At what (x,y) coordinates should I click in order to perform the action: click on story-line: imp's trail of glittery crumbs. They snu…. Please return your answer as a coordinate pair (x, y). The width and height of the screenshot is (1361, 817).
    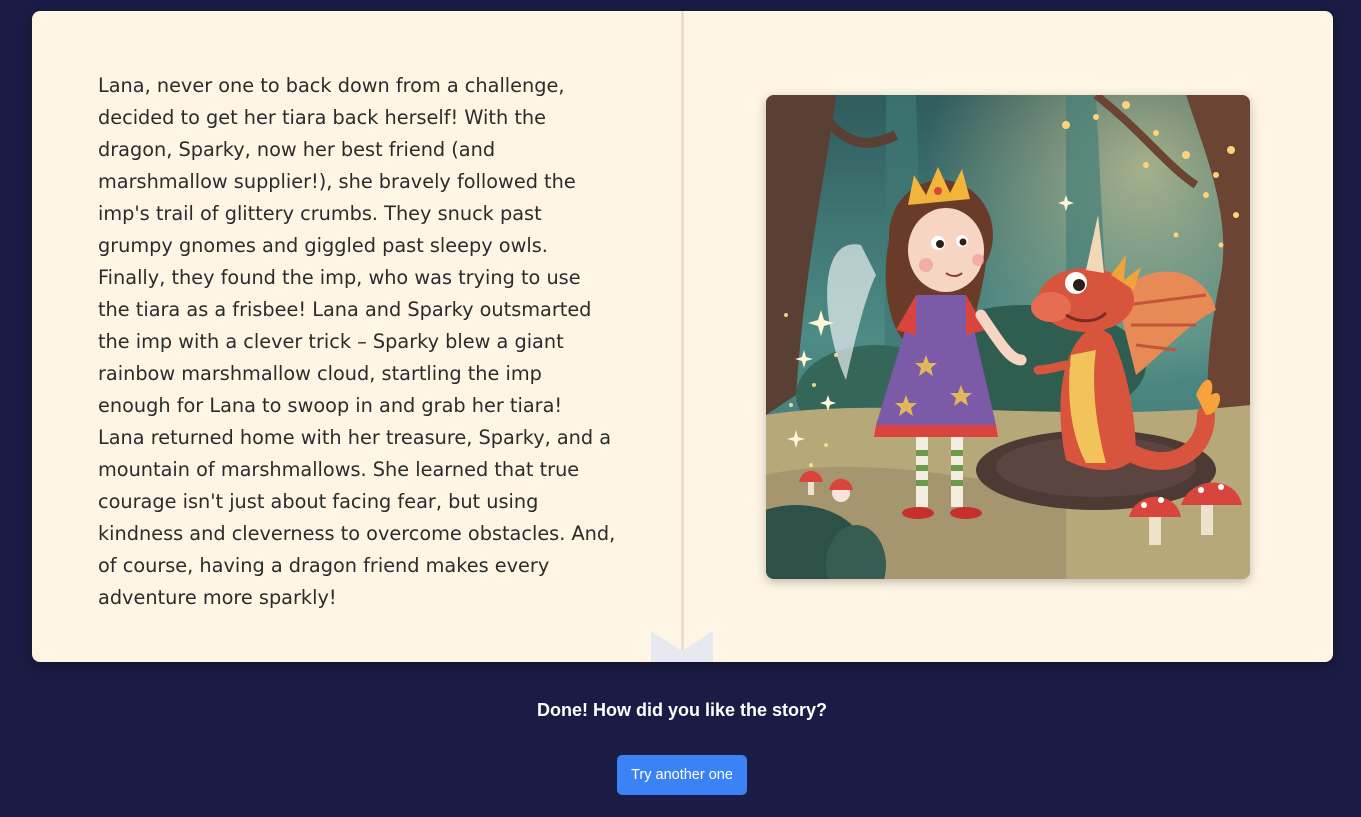
    Looking at the image, I should click on (320, 213).